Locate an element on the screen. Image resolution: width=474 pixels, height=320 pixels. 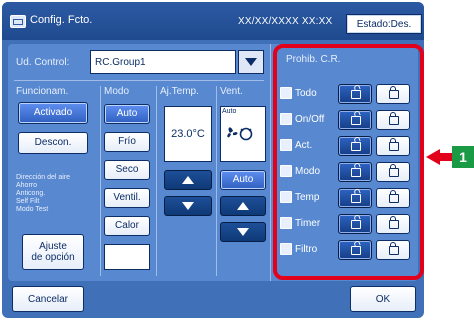
mode-empty-box is located at coordinates (127, 257).